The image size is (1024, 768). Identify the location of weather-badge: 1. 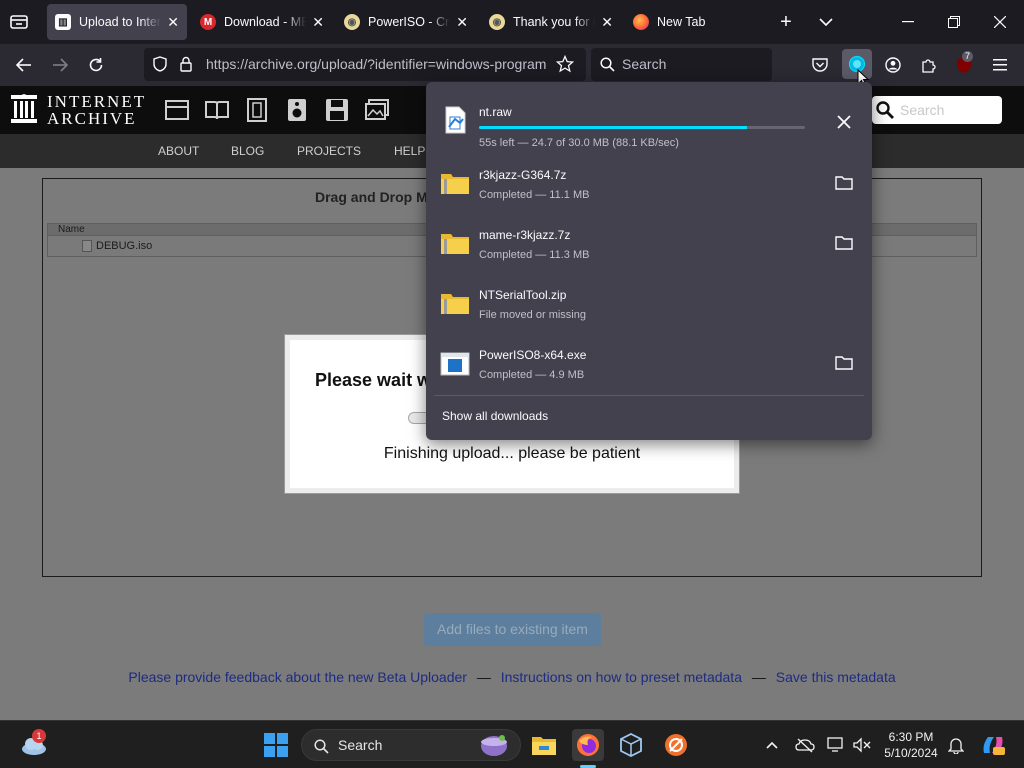
(39, 736).